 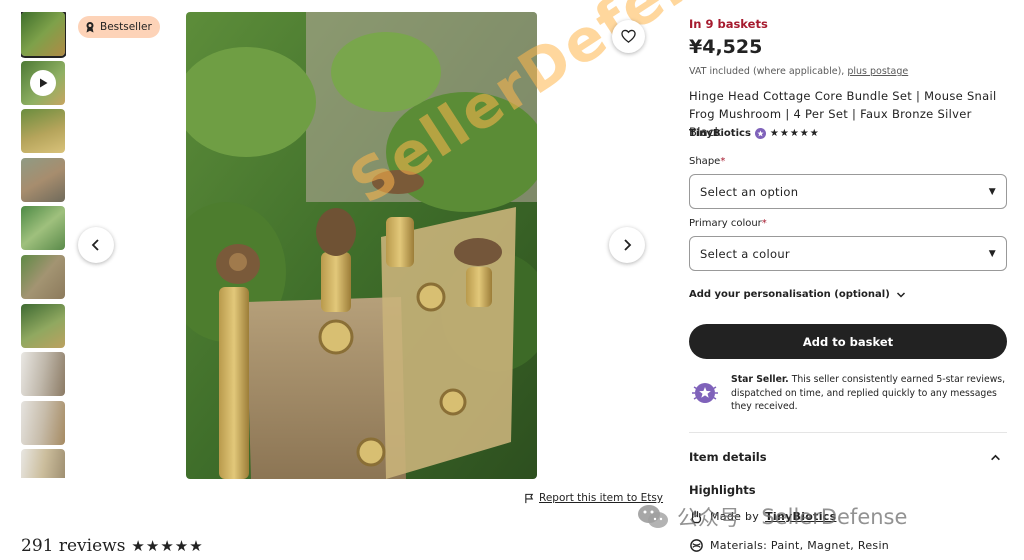 What do you see at coordinates (848, 253) in the screenshot?
I see `colour-select: Select a colour ▼` at bounding box center [848, 253].